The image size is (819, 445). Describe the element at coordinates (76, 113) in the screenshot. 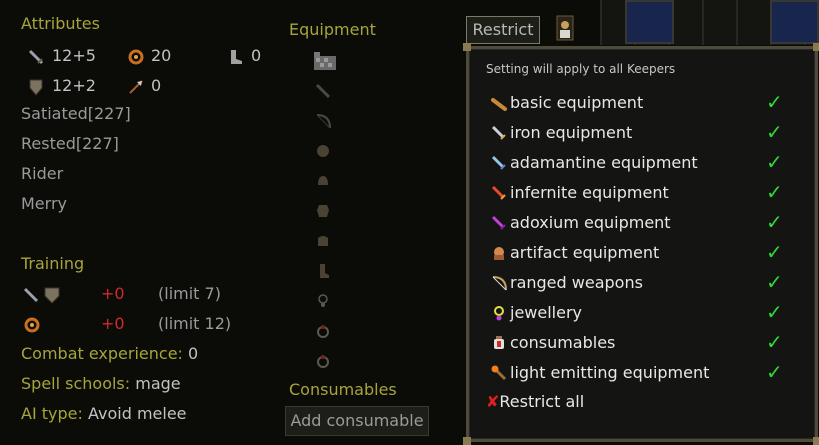

I see `status-satiated: Satiated[227]` at that location.